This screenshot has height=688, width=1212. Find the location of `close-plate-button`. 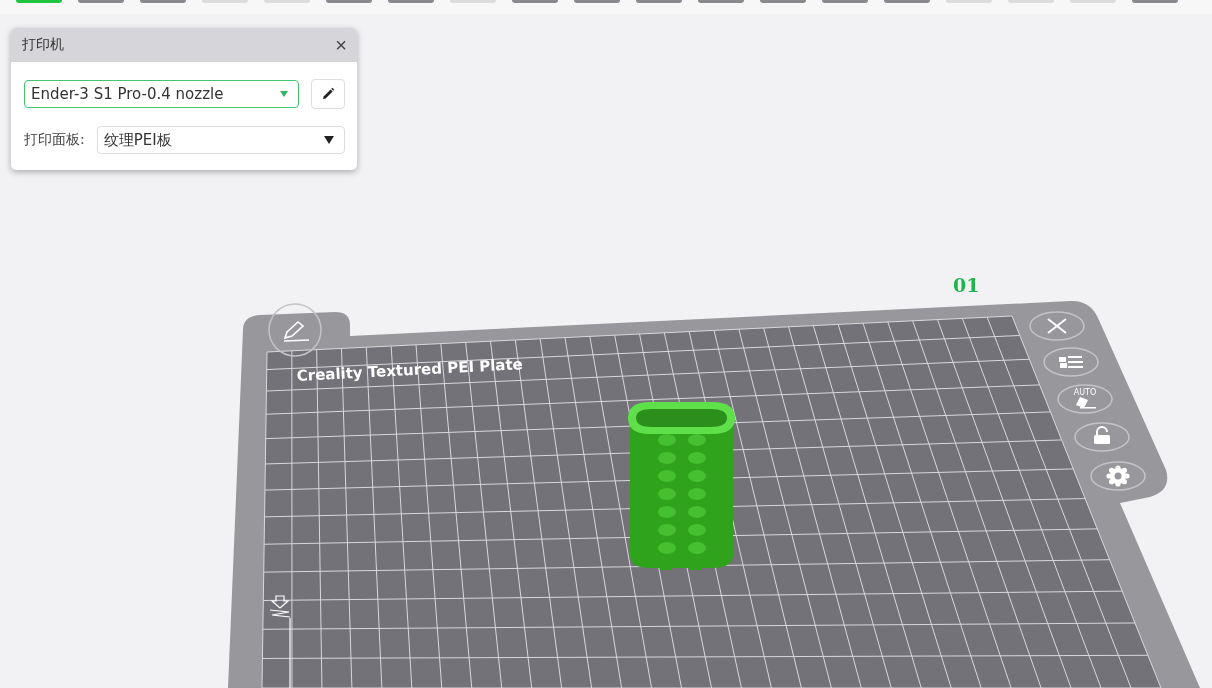

close-plate-button is located at coordinates (1057, 326).